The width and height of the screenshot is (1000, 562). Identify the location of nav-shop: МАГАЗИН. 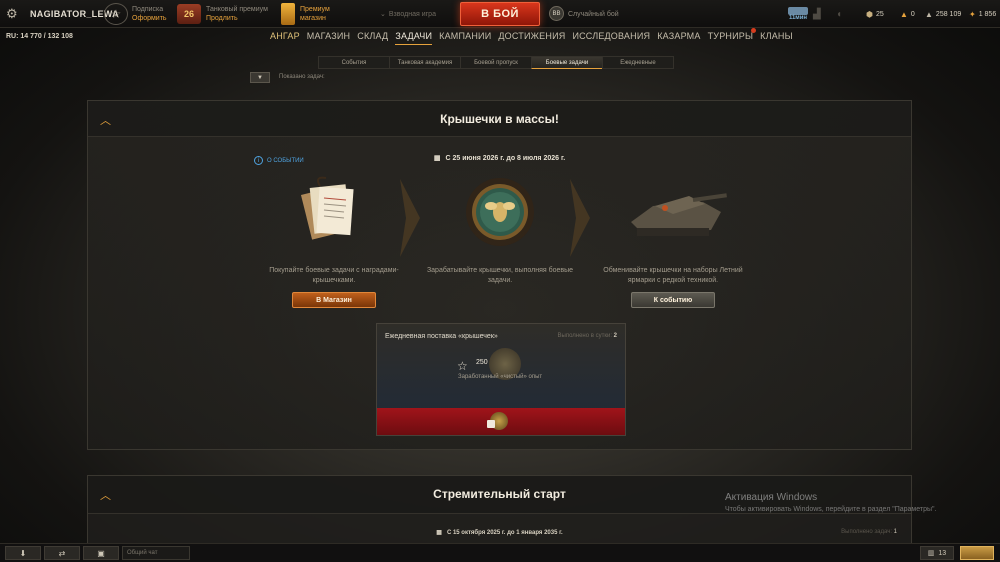
(328, 38).